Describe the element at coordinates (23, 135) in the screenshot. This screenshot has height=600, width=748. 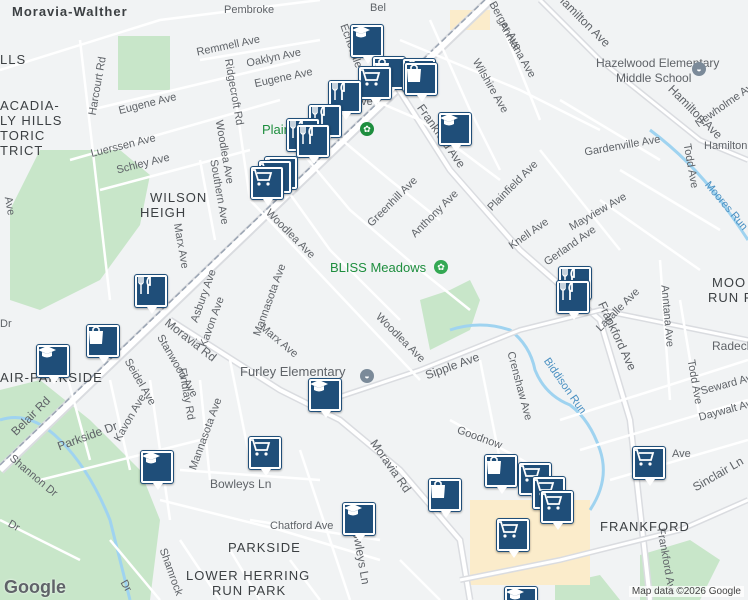
I see `area-label: TORIC` at that location.